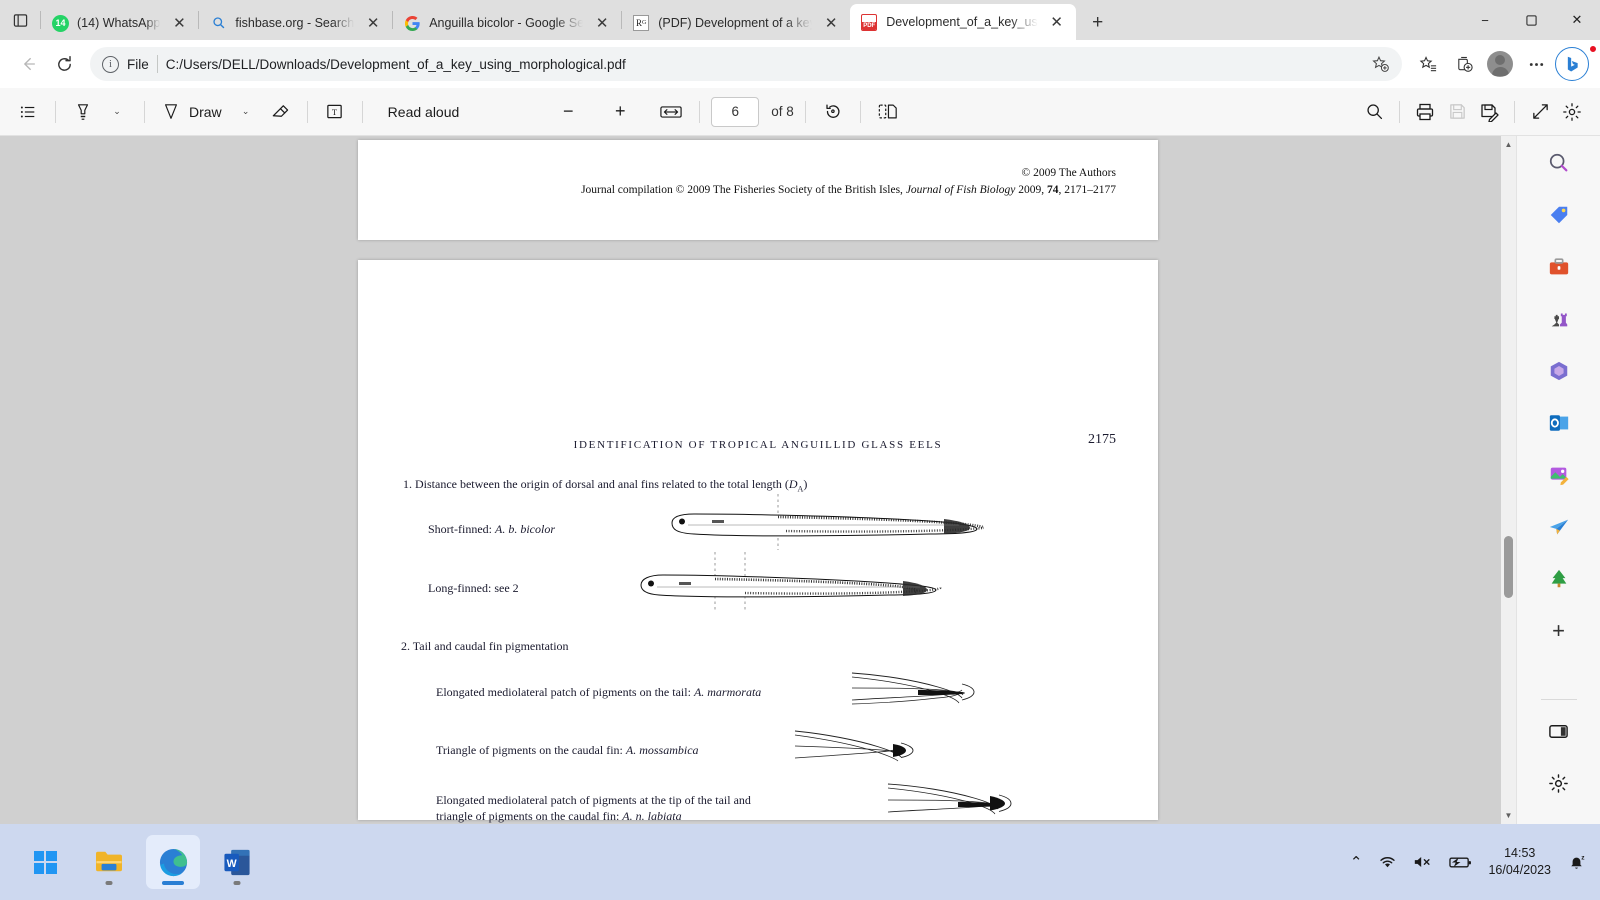  What do you see at coordinates (1540, 112) in the screenshot?
I see `fullscreen-icon` at bounding box center [1540, 112].